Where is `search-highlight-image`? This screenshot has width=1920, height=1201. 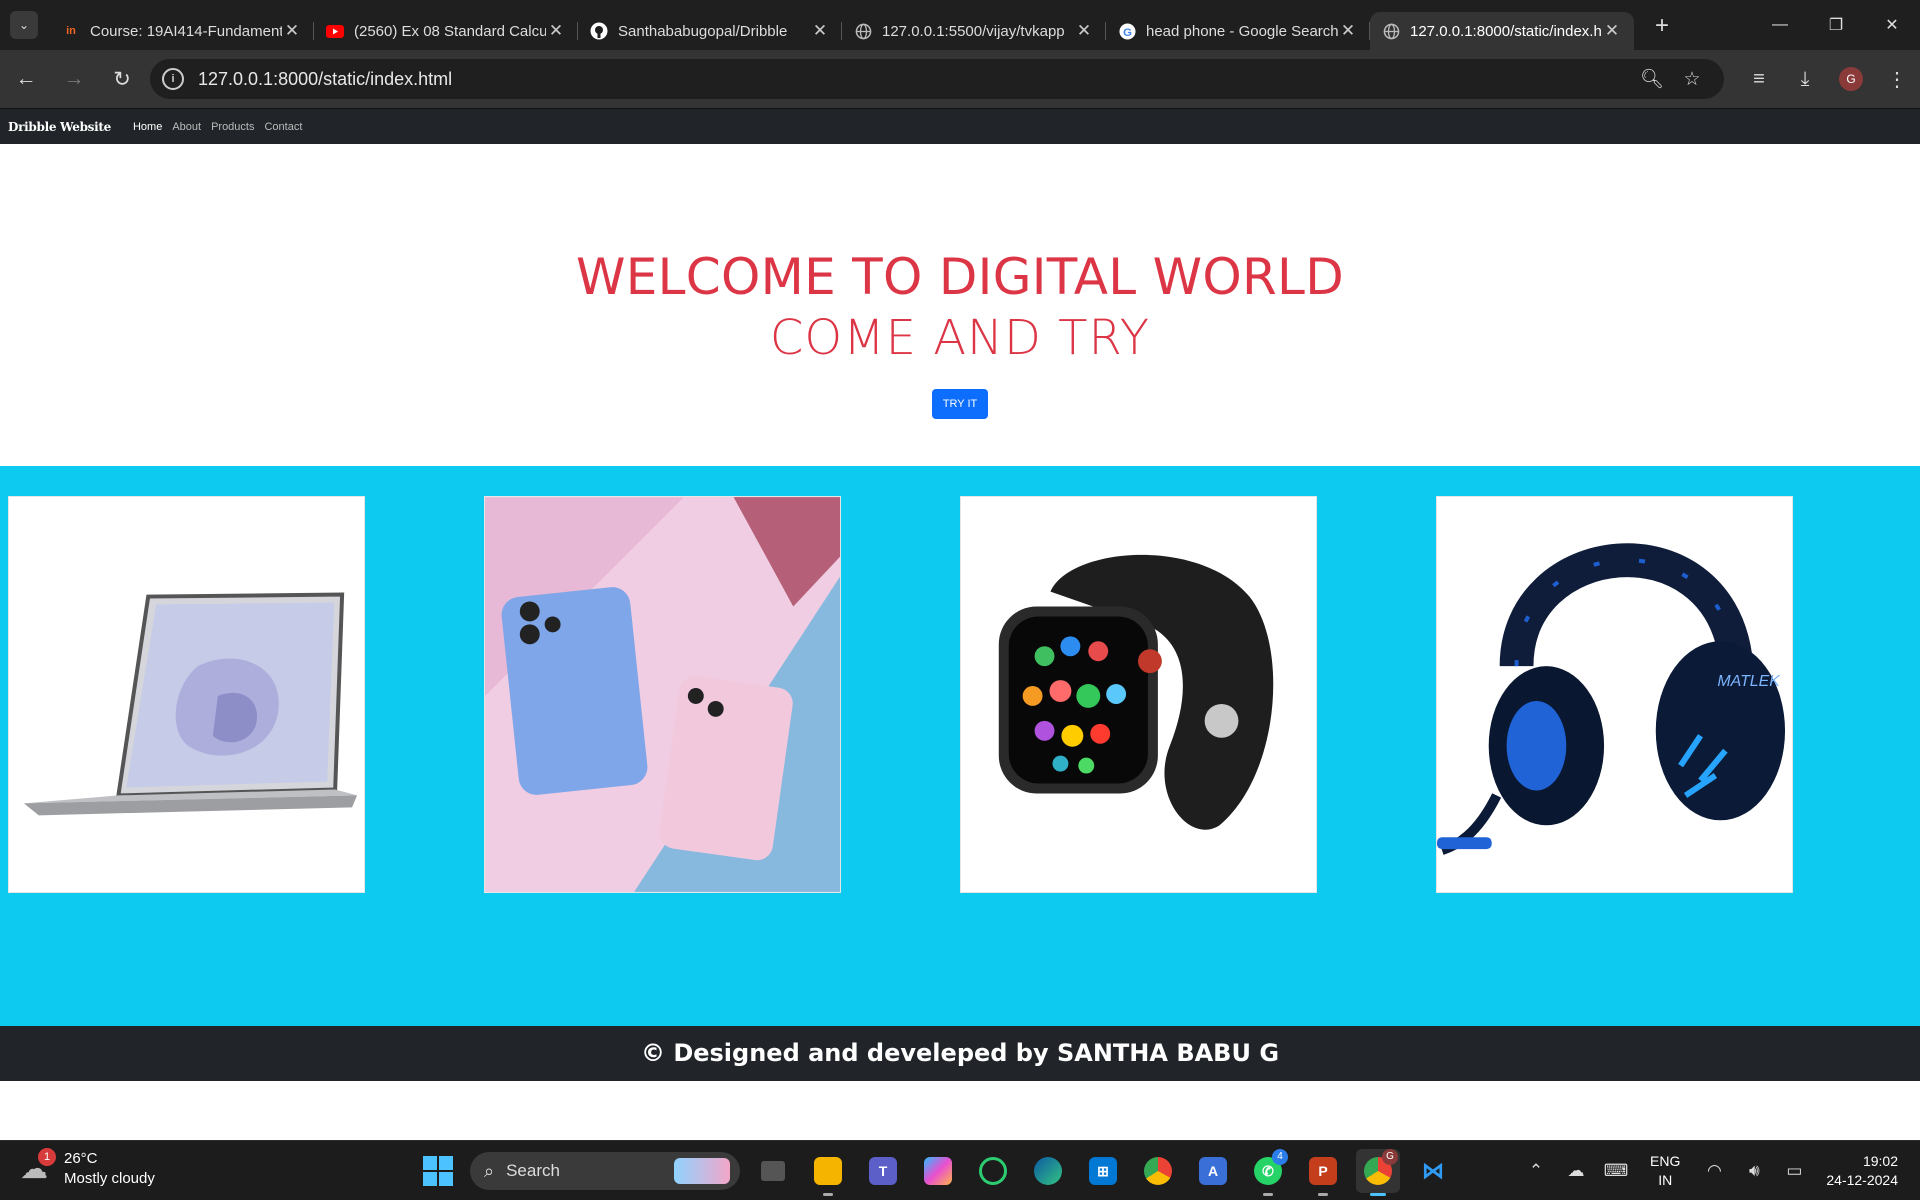
search-highlight-image is located at coordinates (702, 1171).